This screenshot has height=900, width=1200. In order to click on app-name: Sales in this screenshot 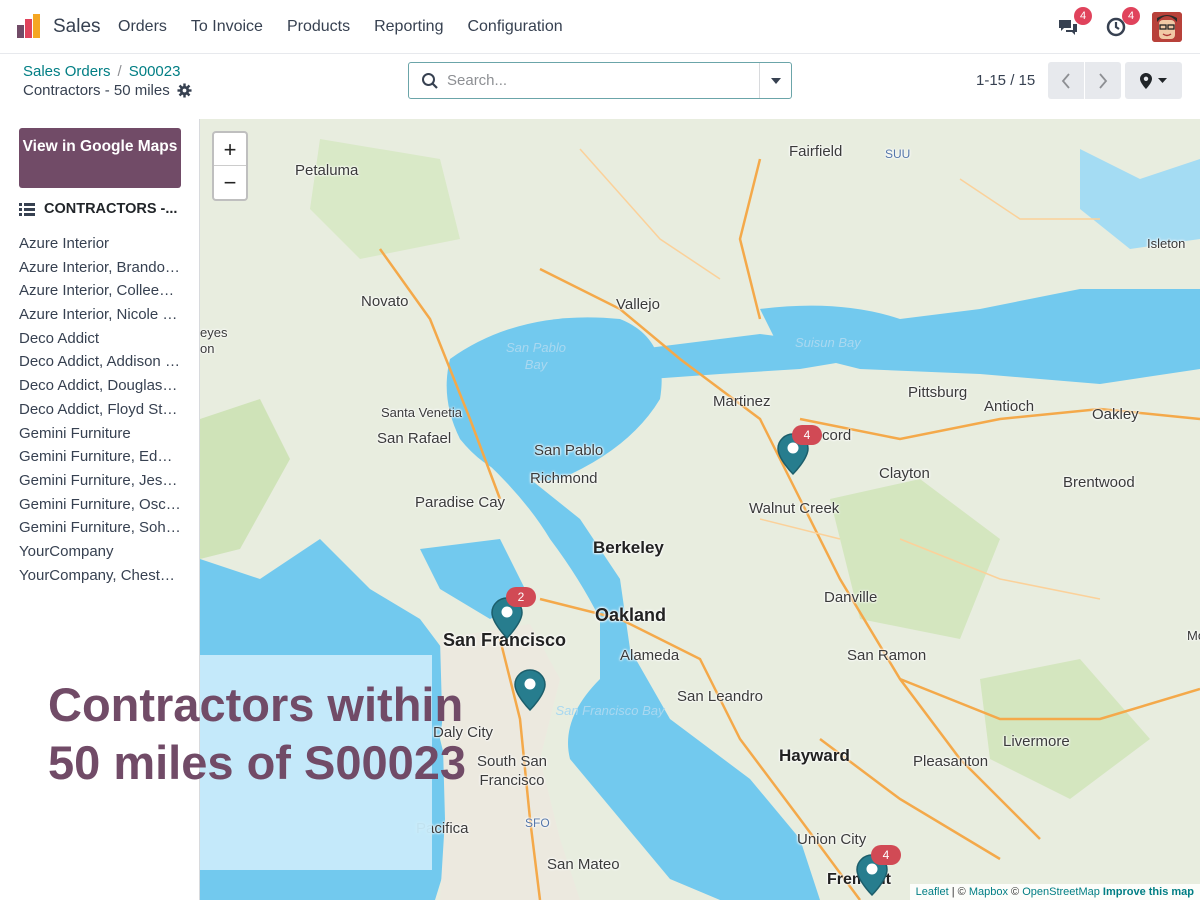, I will do `click(77, 27)`.